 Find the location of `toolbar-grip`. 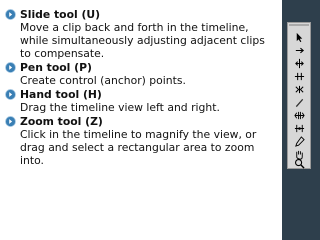

toolbar-grip is located at coordinates (299, 25).